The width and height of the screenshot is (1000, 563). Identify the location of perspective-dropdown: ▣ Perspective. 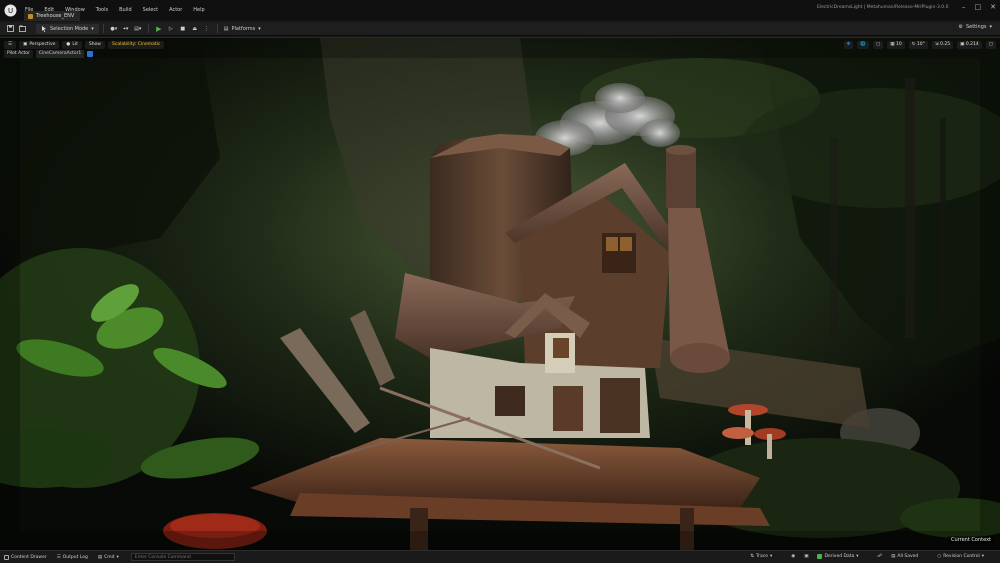
(39, 45).